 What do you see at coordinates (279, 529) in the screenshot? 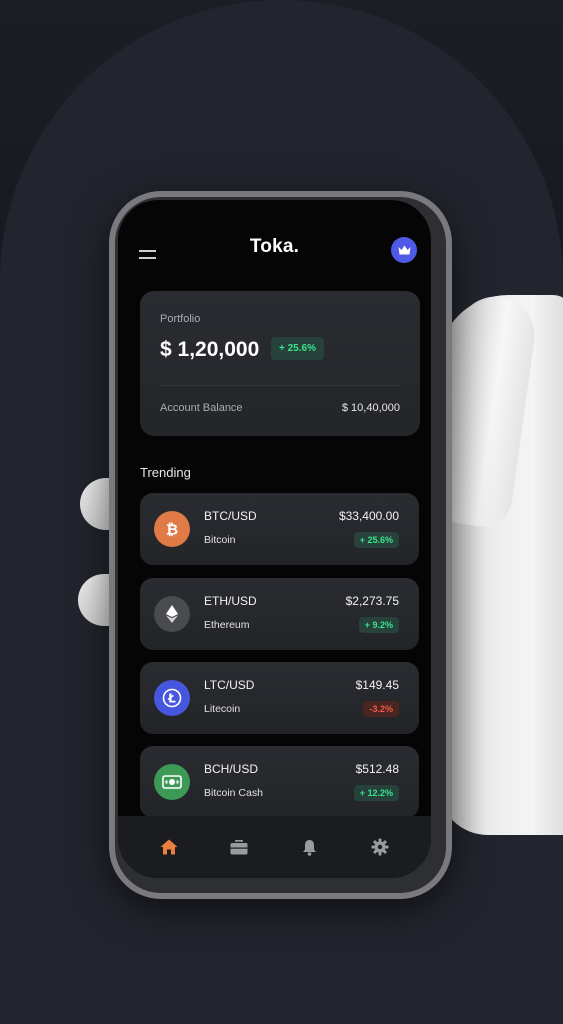
I see `coin-card-btc: ₿ BTC/USD Bitcoin $33,400.00 + 25.6%` at bounding box center [279, 529].